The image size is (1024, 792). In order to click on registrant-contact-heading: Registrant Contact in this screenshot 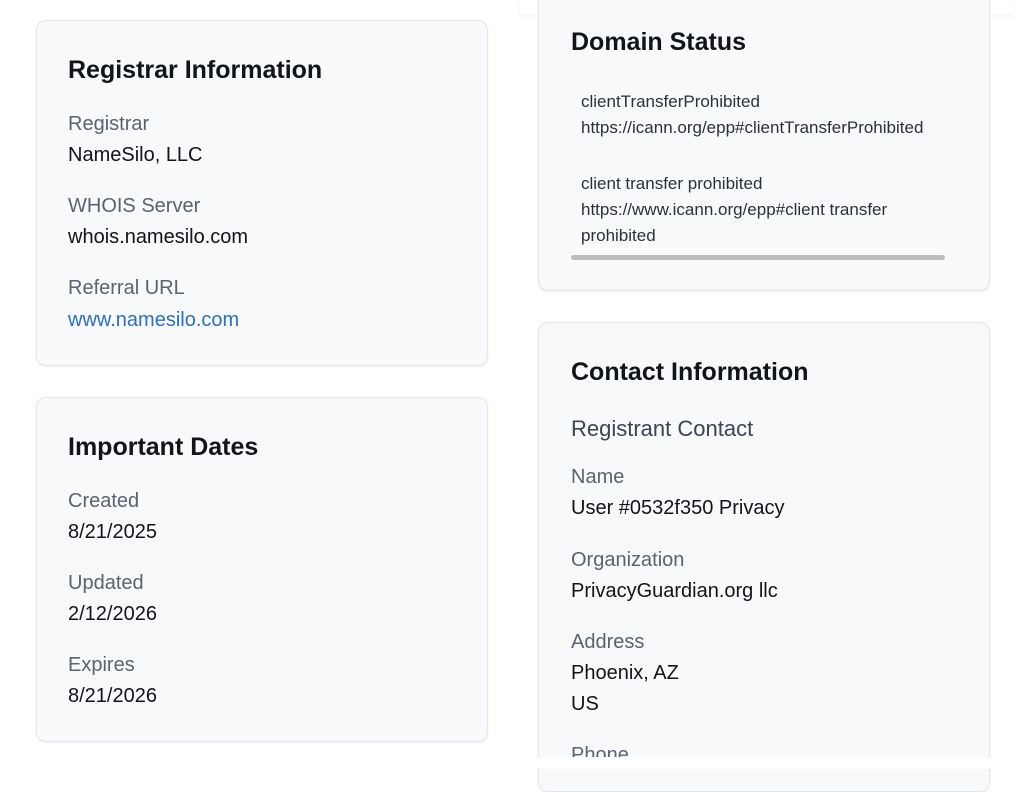, I will do `click(662, 428)`.